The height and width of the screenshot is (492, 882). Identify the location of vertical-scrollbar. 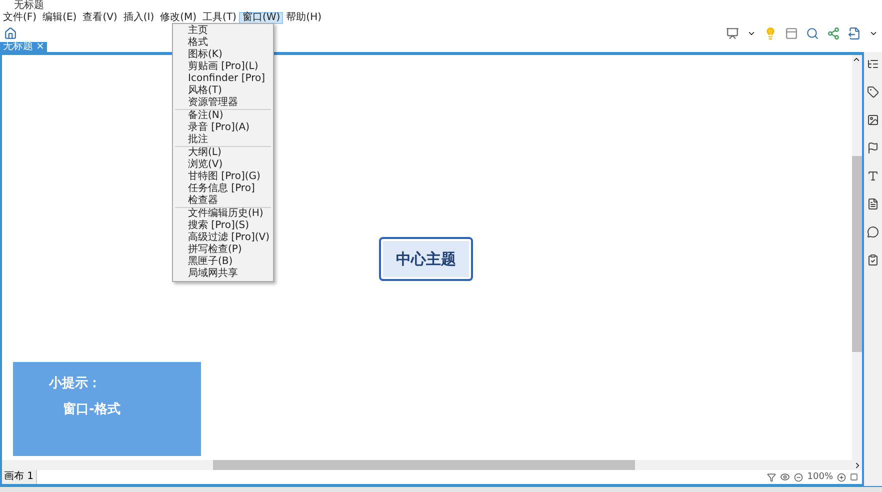
(857, 257).